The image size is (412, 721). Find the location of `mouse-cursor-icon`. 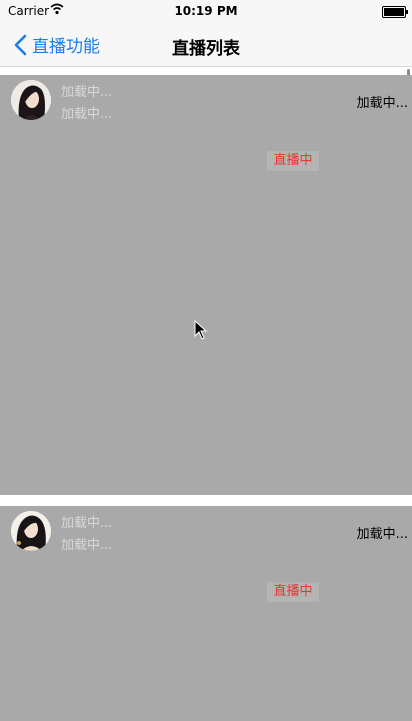

mouse-cursor-icon is located at coordinates (201, 330).